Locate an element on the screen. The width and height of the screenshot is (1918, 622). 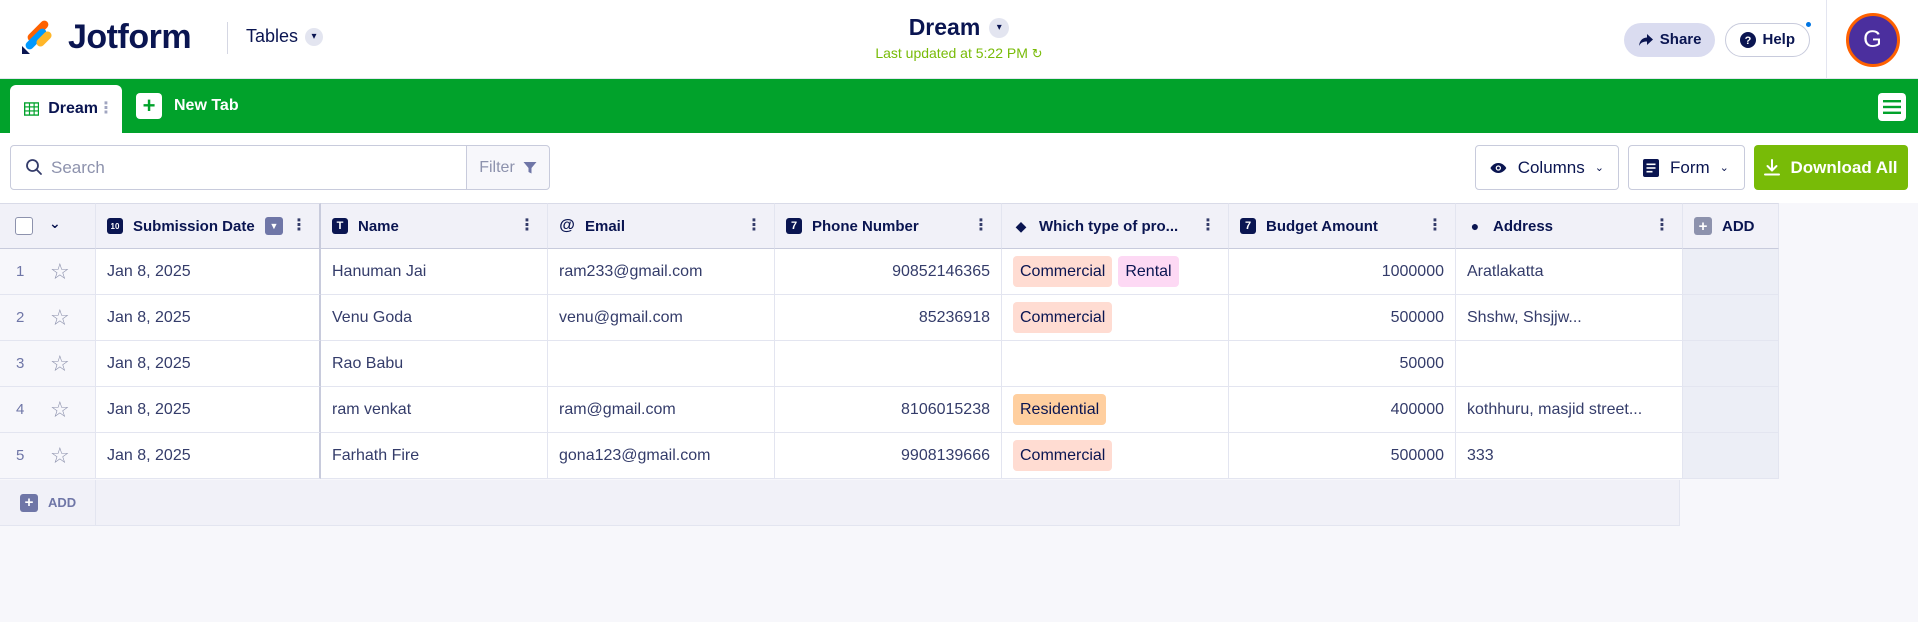
cell-value: Rao Babu is located at coordinates (368, 363).